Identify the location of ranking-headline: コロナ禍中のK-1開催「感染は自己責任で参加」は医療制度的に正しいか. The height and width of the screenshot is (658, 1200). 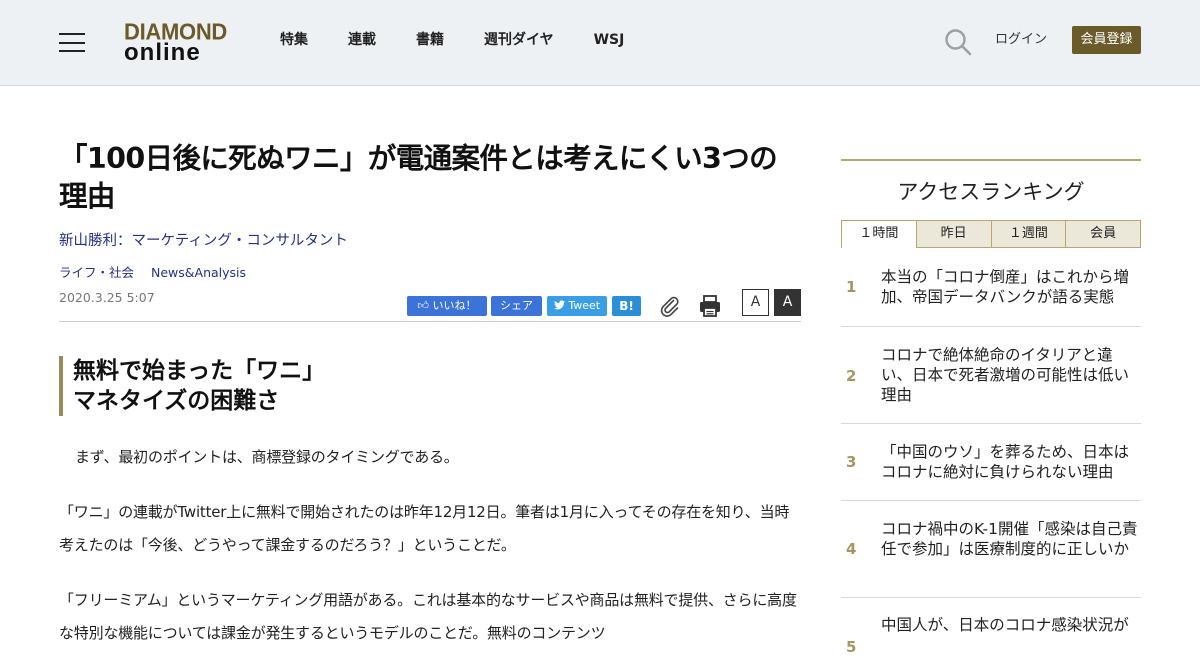
(1009, 539).